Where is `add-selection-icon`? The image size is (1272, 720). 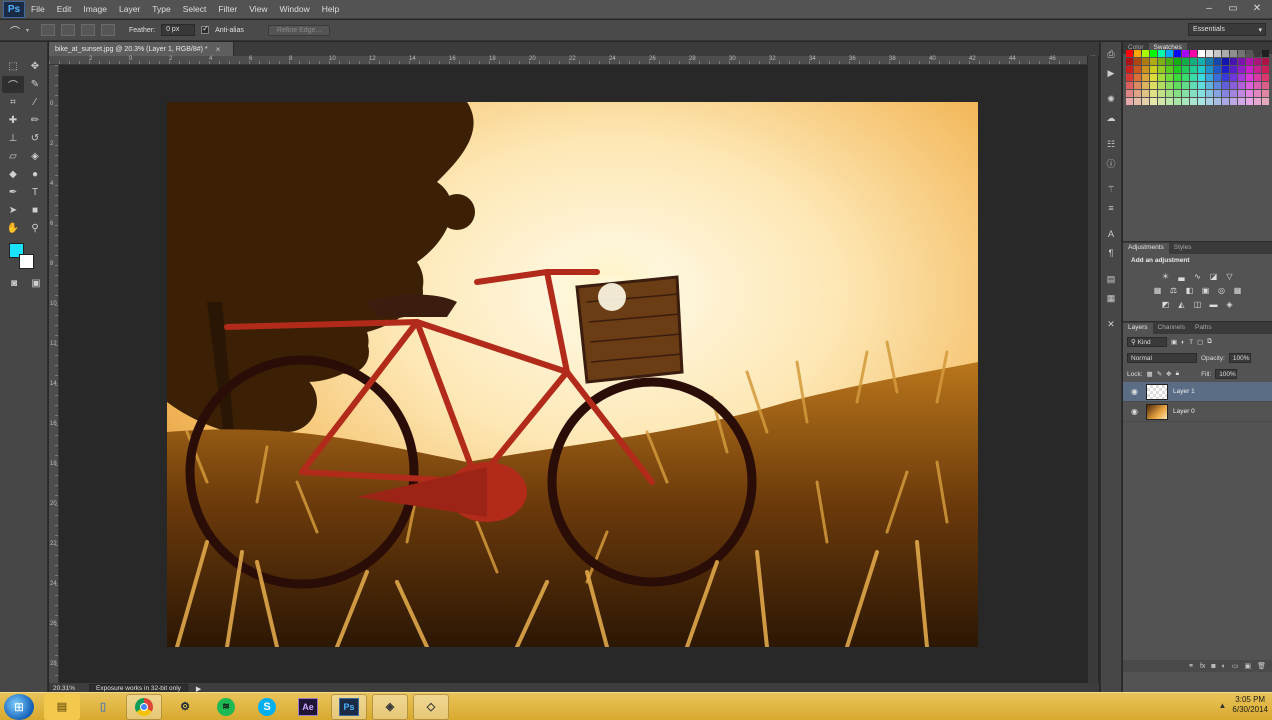 add-selection-icon is located at coordinates (68, 30).